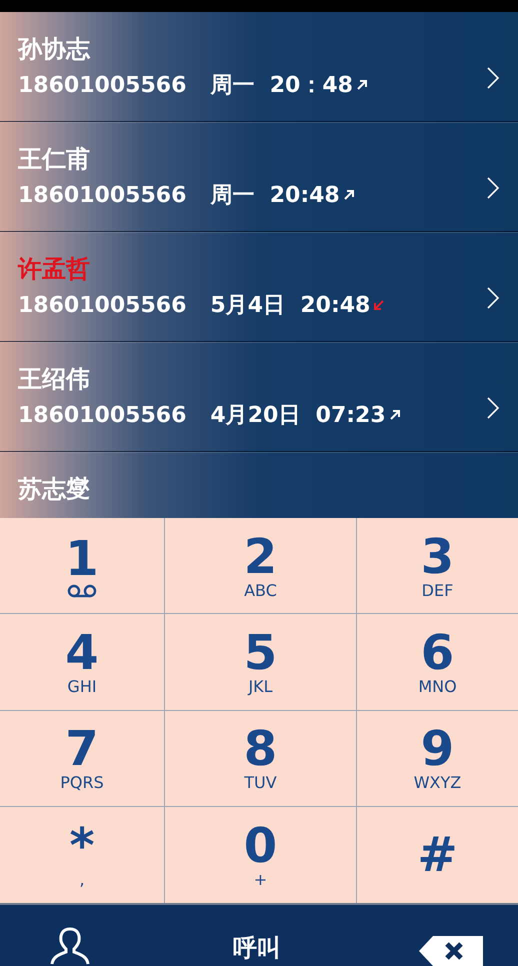  I want to click on call-time: 5月4日 20:48, so click(290, 306).